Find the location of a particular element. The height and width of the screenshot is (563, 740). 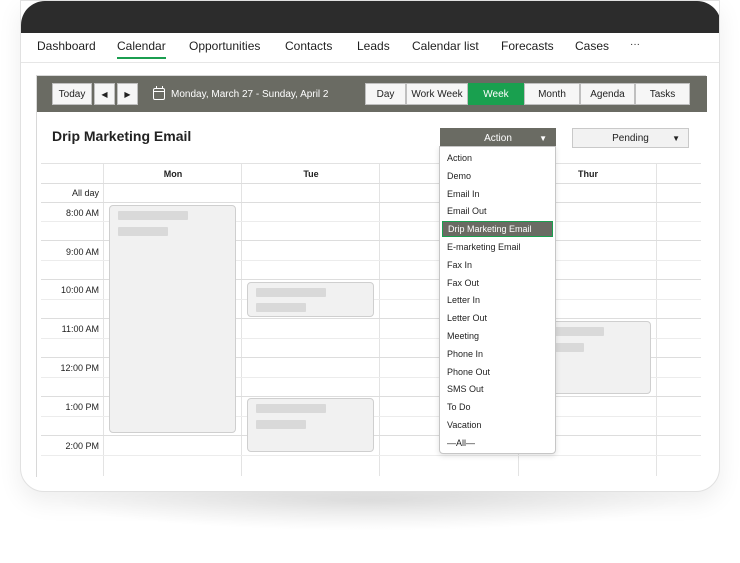

calendar-title: Drip Marketing Email is located at coordinates (122, 136).